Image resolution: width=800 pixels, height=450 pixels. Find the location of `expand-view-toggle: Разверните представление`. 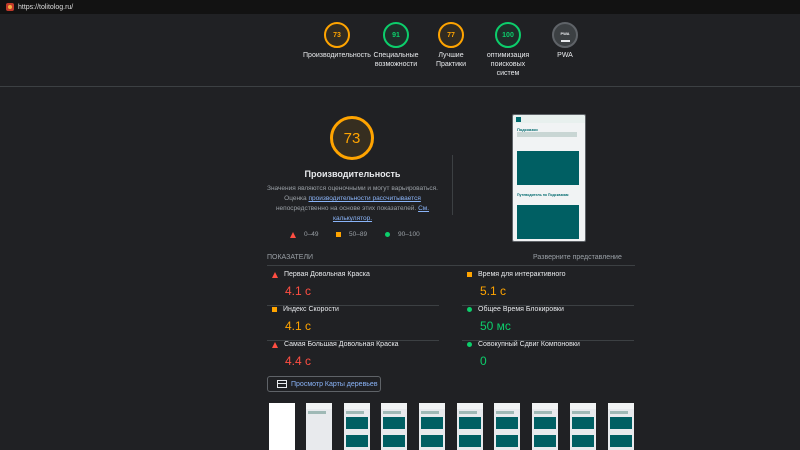

expand-view-toggle: Разверните представление is located at coordinates (577, 257).